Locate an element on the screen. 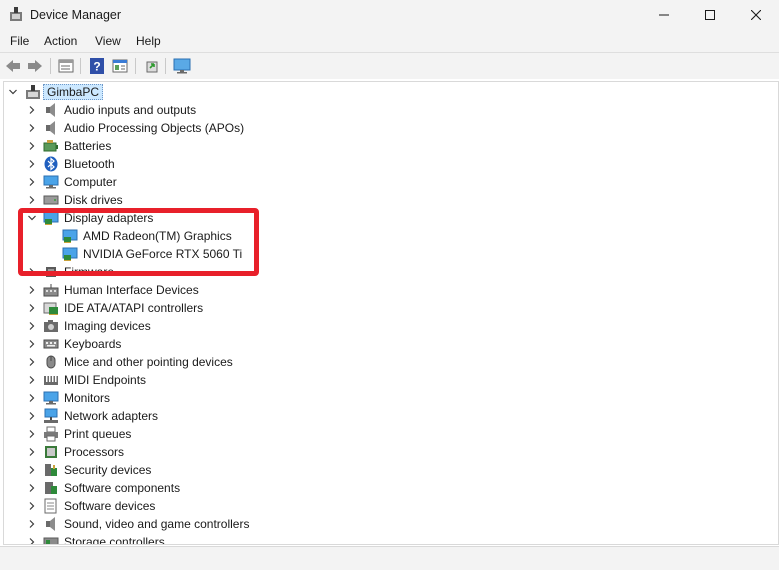 The width and height of the screenshot is (779, 570). category-label: Storage controllers is located at coordinates (114, 539).